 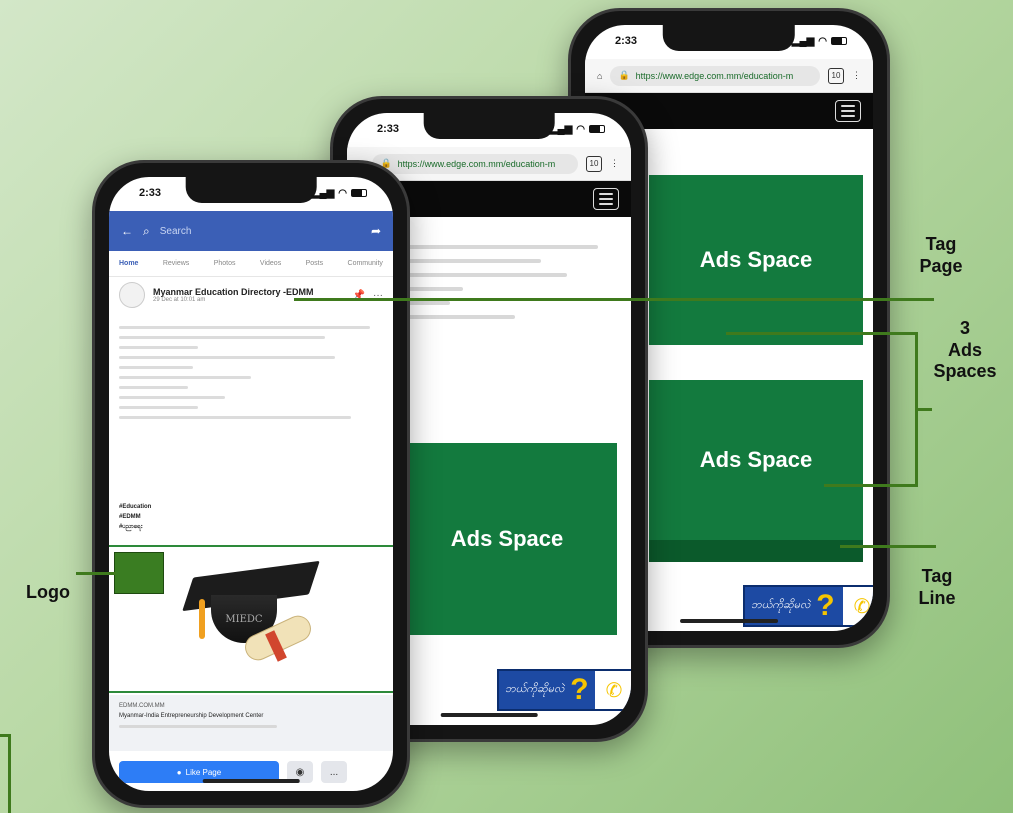 What do you see at coordinates (132, 295) in the screenshot?
I see `avatar` at bounding box center [132, 295].